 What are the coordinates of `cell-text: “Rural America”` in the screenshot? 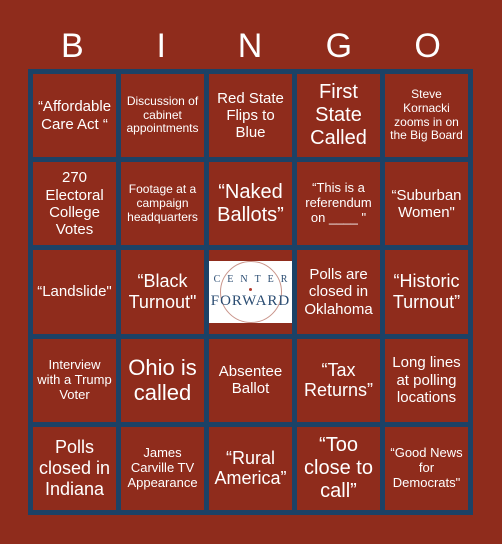 It's located at (250, 468).